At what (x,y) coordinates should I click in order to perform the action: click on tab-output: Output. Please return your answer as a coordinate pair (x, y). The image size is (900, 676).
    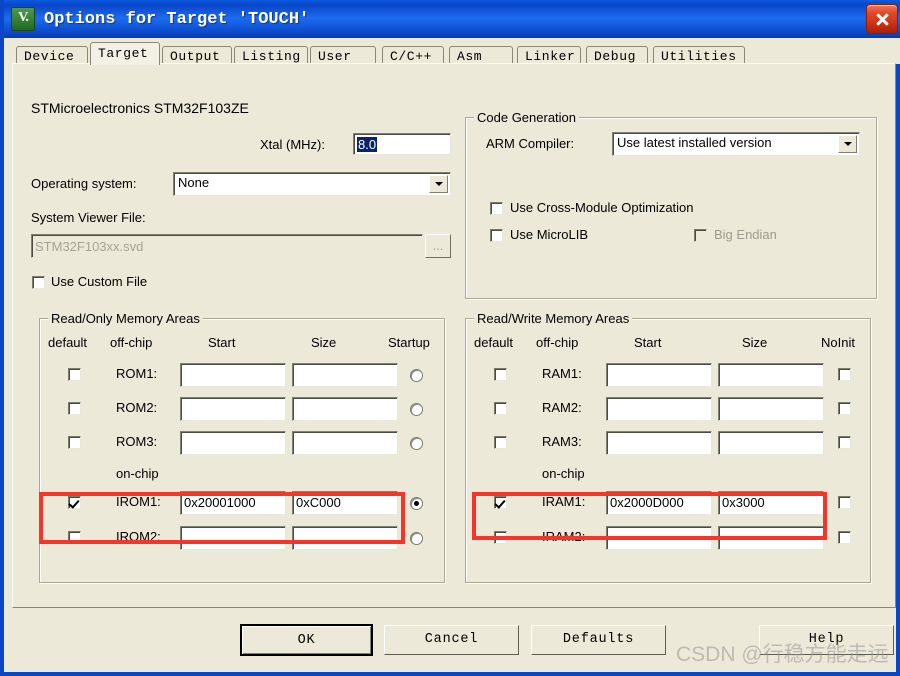
    Looking at the image, I should click on (197, 55).